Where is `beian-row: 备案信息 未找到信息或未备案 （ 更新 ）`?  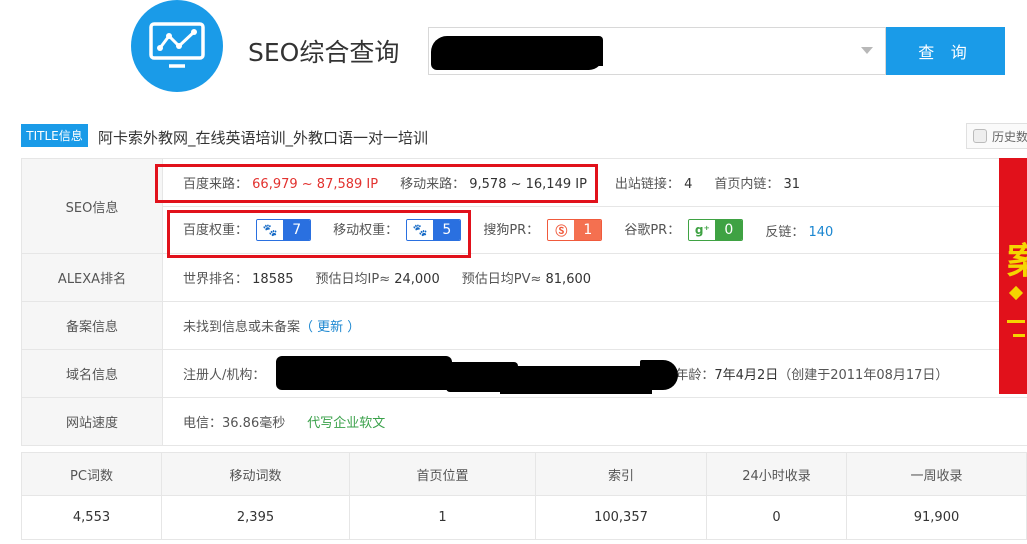 beian-row: 备案信息 未找到信息或未备案 （ 更新 ） is located at coordinates (524, 326).